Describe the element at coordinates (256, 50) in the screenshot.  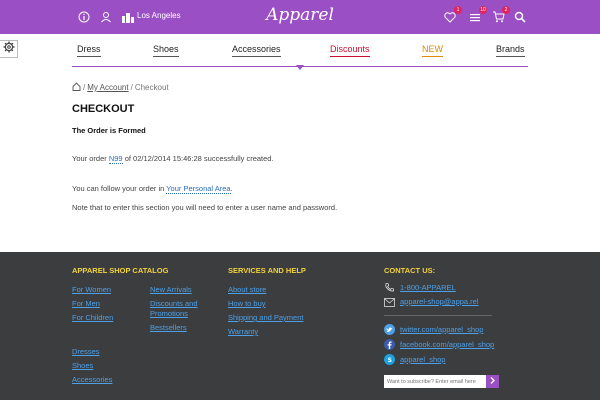
I see `nav-item-accessories: Accessories` at that location.